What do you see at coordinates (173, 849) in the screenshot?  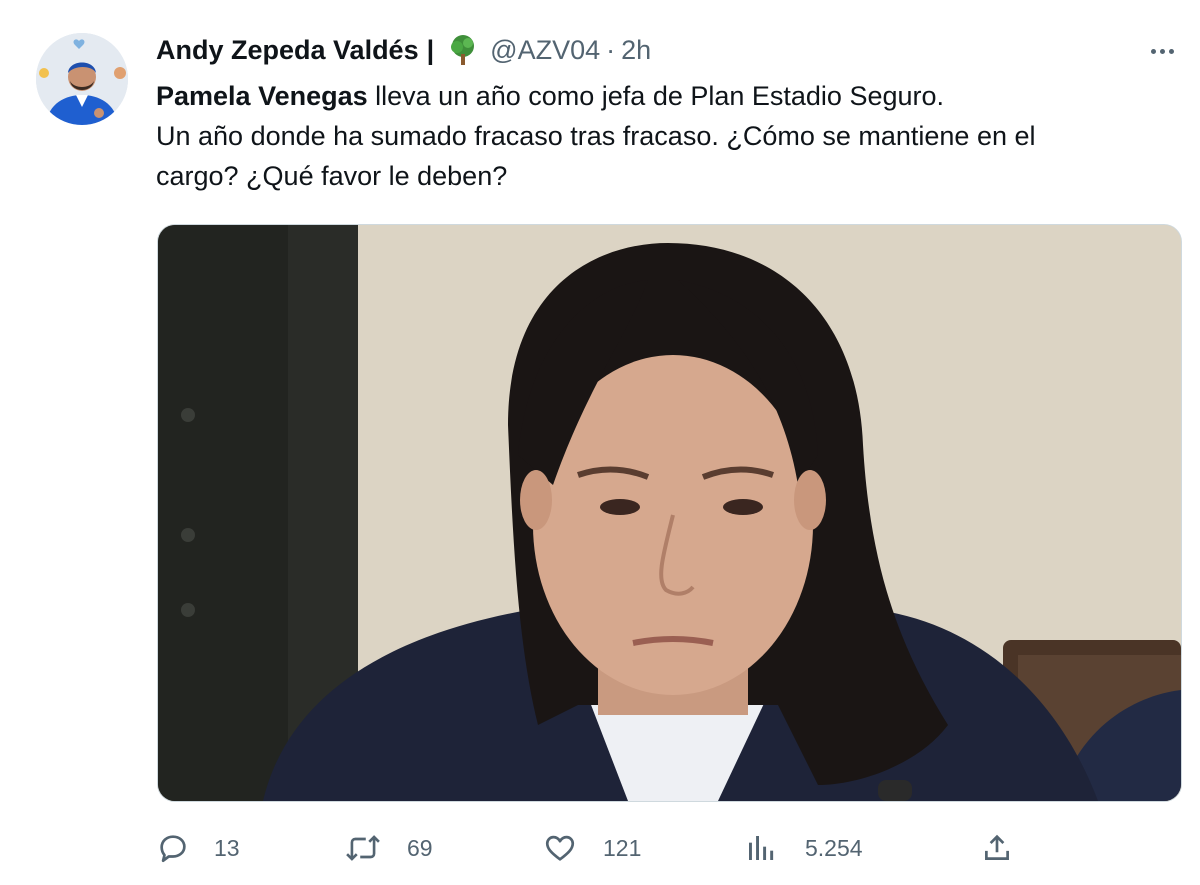 I see `reply-icon` at bounding box center [173, 849].